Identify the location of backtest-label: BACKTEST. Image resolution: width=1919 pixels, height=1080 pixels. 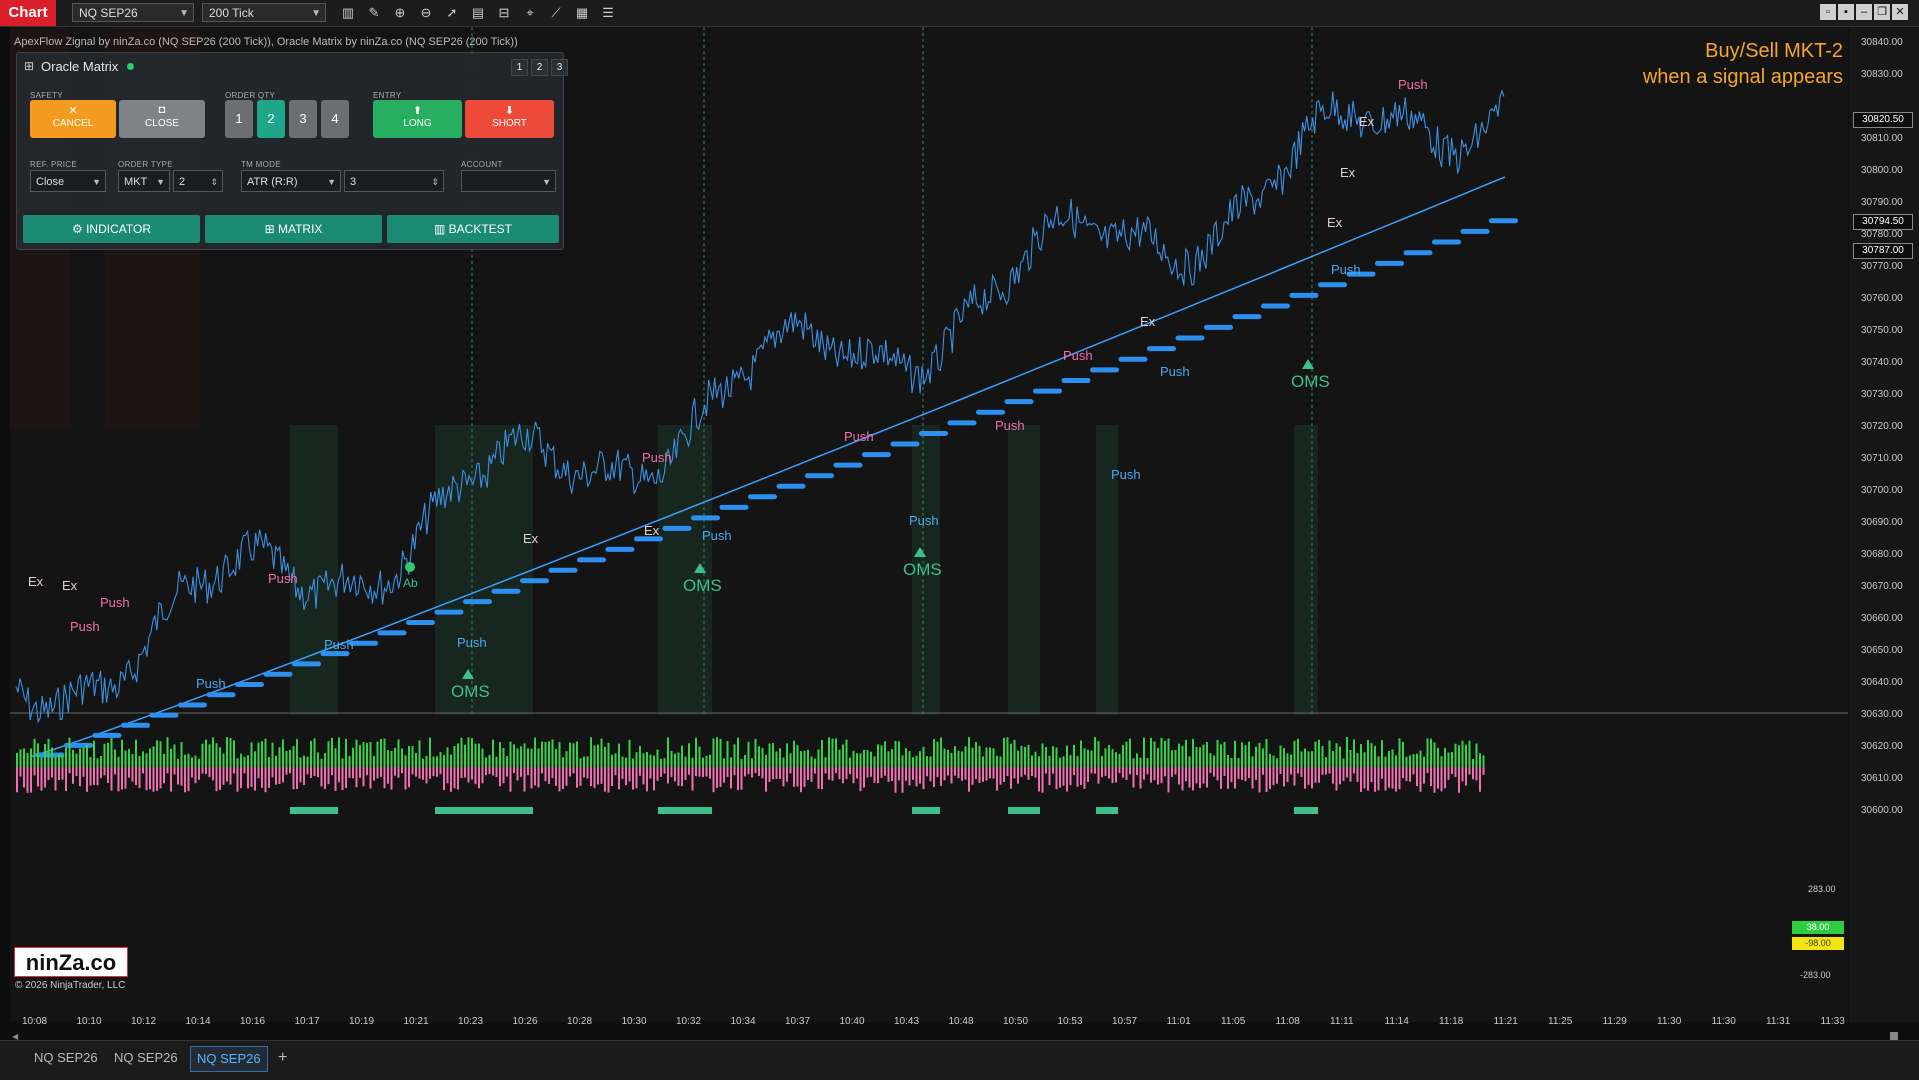
(480, 229).